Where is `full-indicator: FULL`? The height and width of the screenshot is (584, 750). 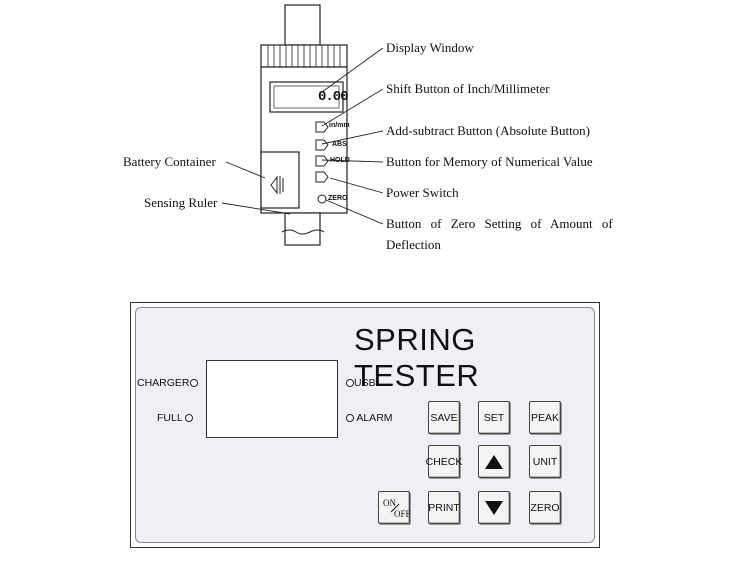
full-indicator: FULL is located at coordinates (175, 418).